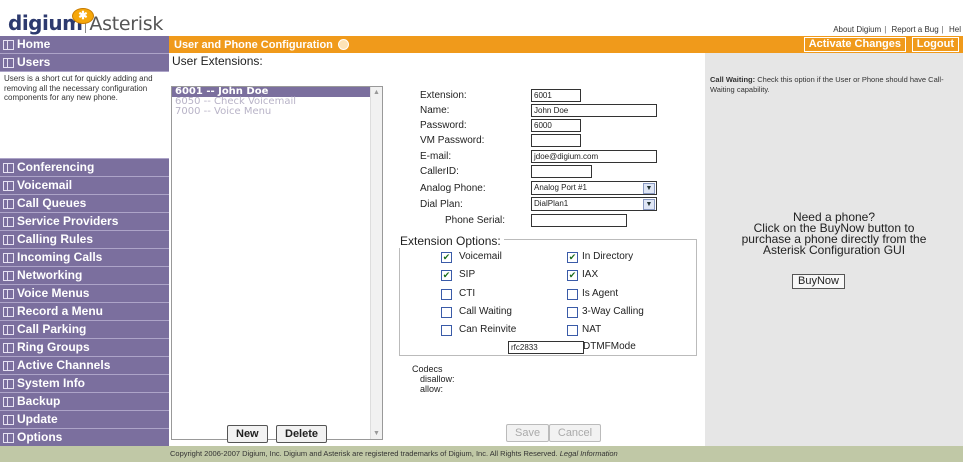 Image resolution: width=963 pixels, height=462 pixels. What do you see at coordinates (84, 348) in the screenshot?
I see `sidebar-item-ring-groups: Ring Groups` at bounding box center [84, 348].